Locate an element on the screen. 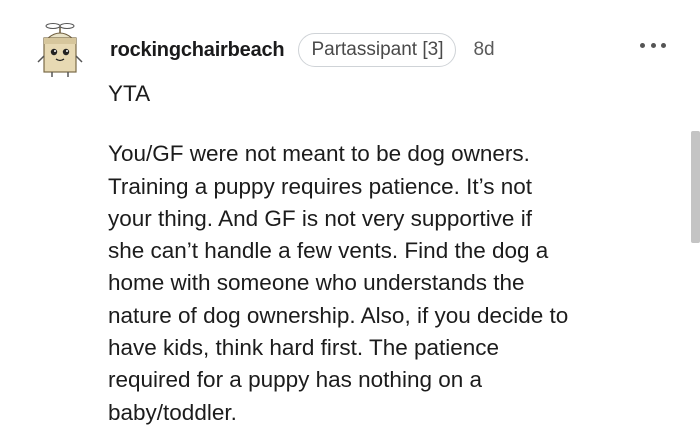  comment-paragraph: YTA is located at coordinates (400, 94).